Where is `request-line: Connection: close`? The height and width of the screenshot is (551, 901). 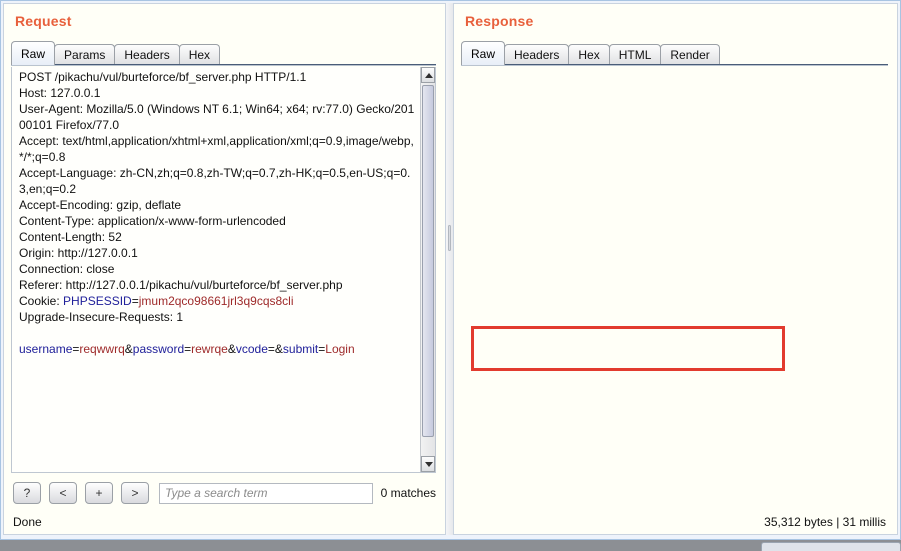 request-line: Connection: close is located at coordinates (67, 269).